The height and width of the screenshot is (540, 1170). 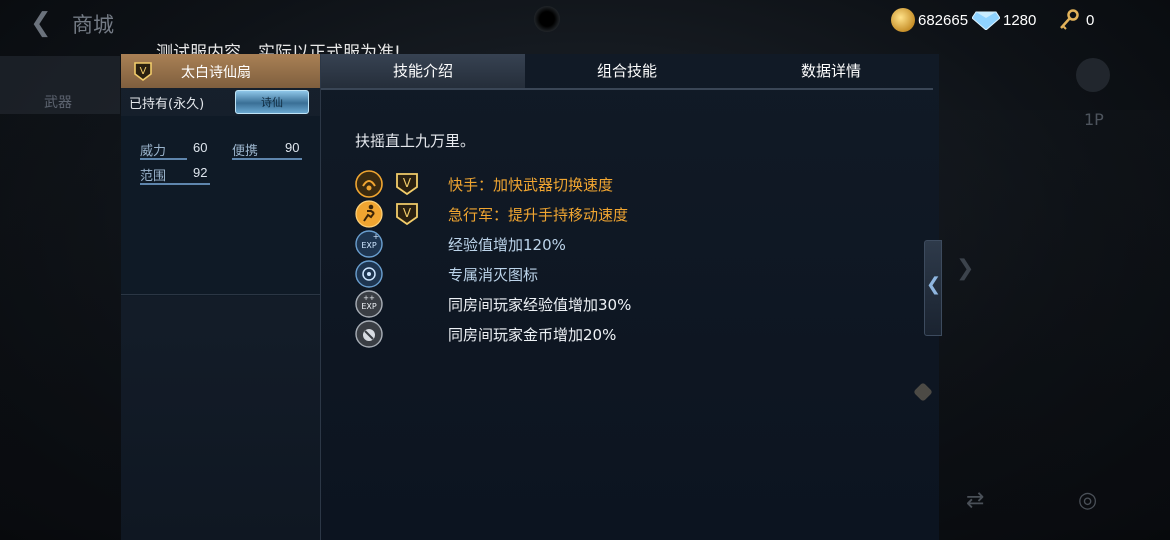 I want to click on item-header: V 太白诗仙扇, so click(x=220, y=71).